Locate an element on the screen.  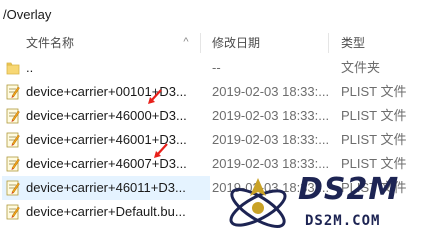
column-header-type: 类型 is located at coordinates (353, 43).